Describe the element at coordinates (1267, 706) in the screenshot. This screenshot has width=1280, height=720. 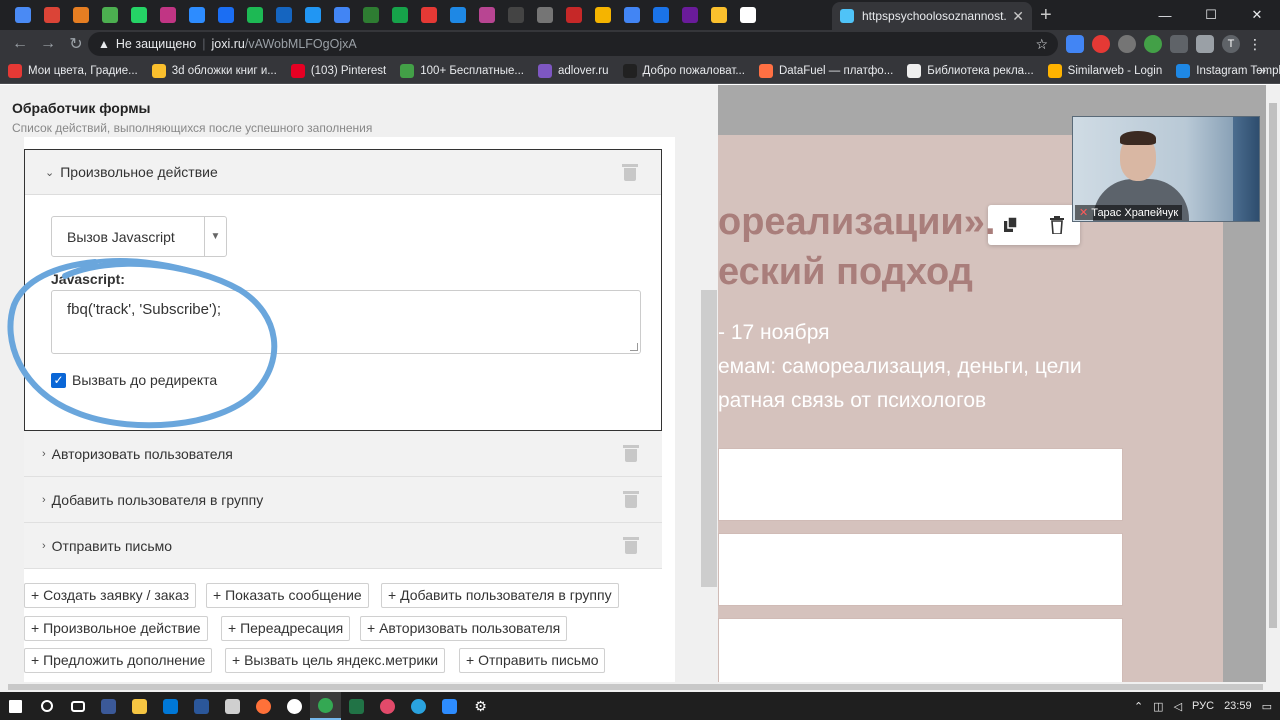
I see `notifications-icon: ▭` at that location.